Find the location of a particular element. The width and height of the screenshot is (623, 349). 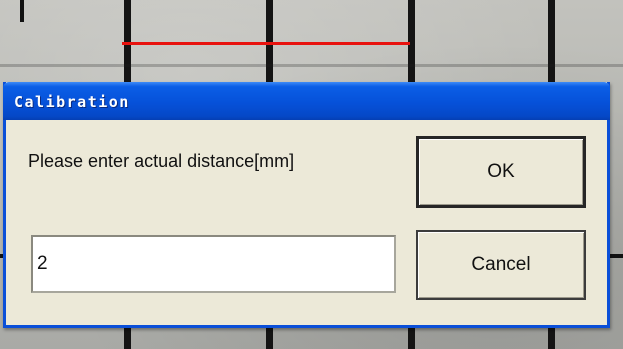

measurement-line is located at coordinates (266, 43).